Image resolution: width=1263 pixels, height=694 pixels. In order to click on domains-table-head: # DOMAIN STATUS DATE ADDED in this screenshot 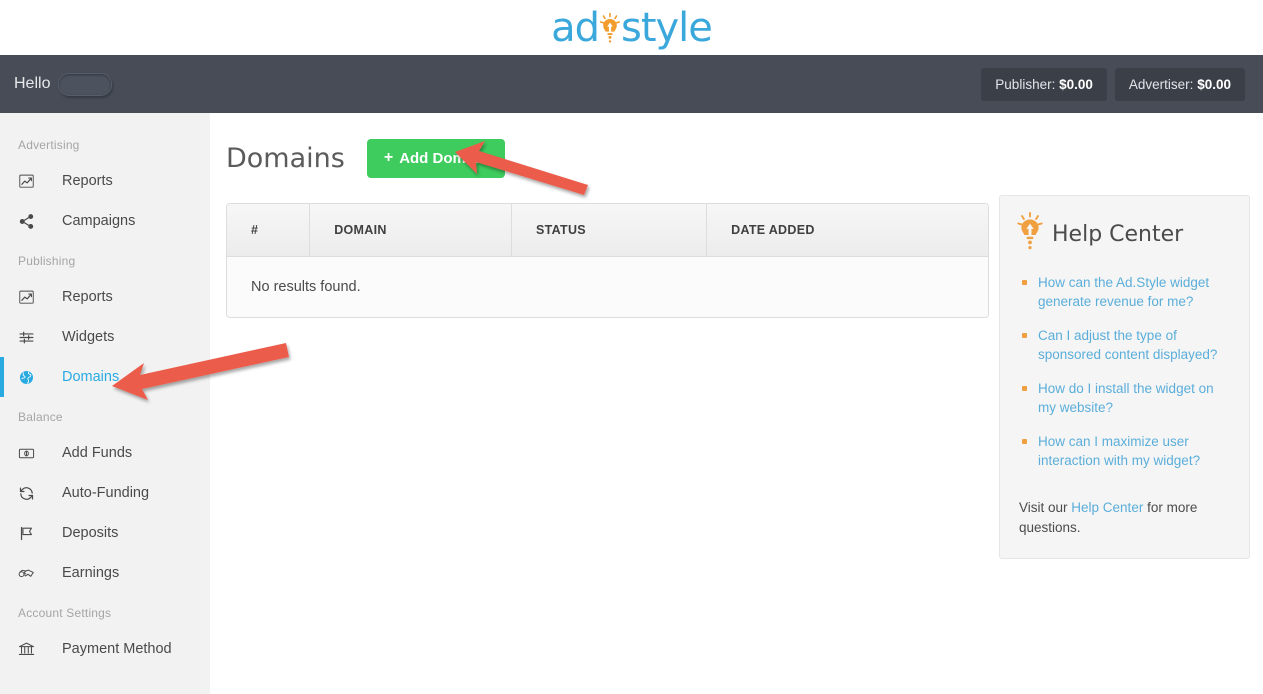, I will do `click(607, 230)`.